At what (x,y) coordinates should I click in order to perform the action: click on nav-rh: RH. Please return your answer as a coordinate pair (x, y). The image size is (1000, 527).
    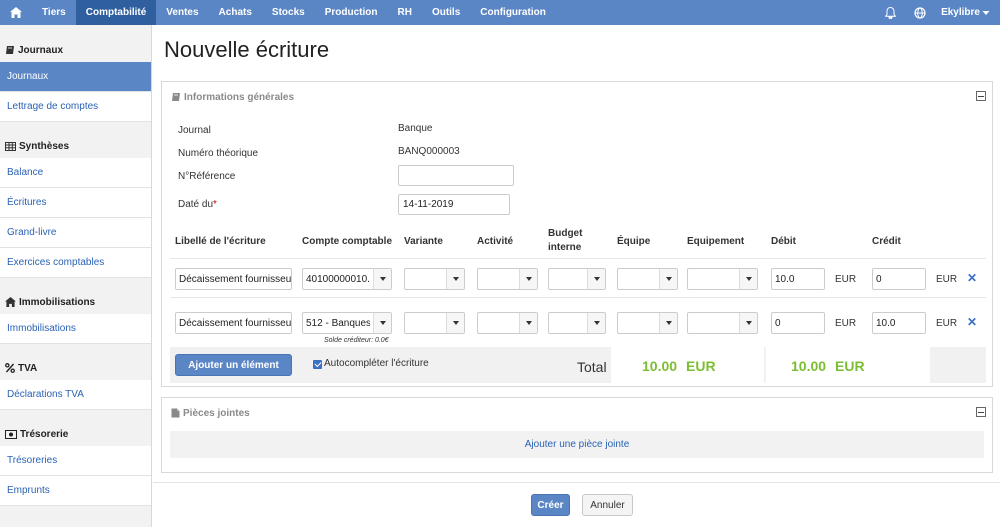
    Looking at the image, I should click on (404, 12).